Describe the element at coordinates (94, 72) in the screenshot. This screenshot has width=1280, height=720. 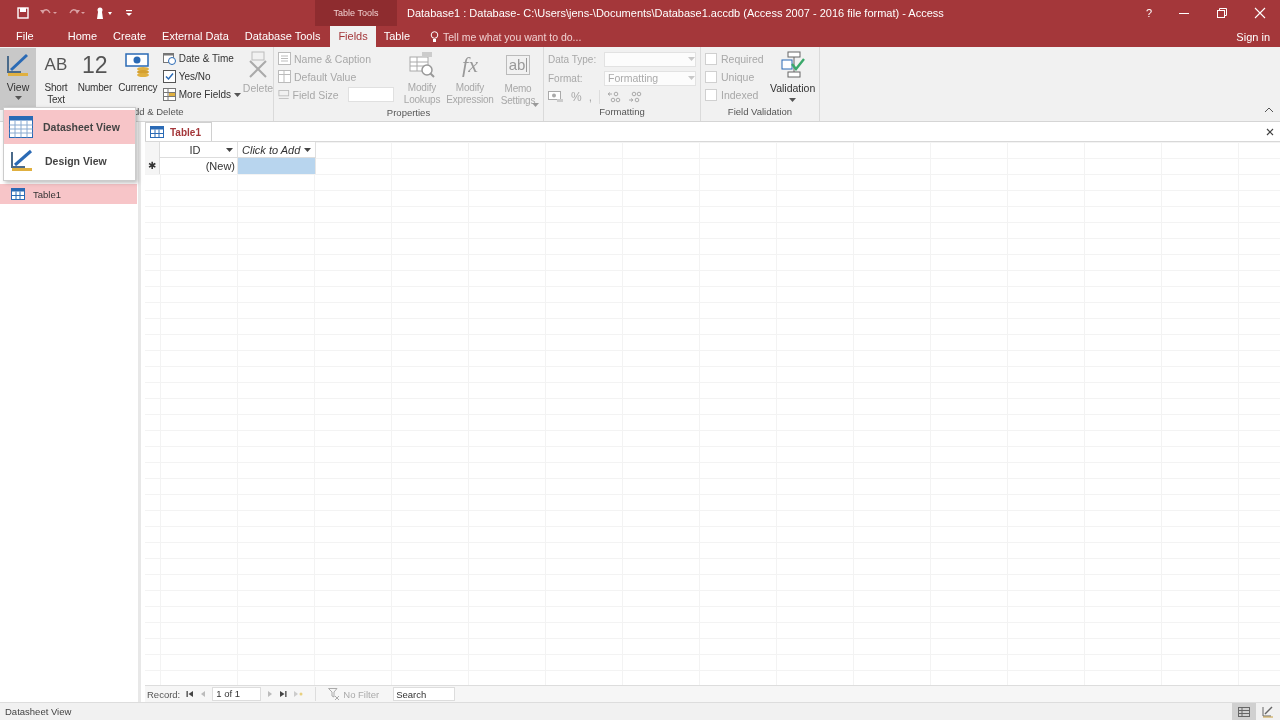
I see `field-type-button: 12 Number` at that location.